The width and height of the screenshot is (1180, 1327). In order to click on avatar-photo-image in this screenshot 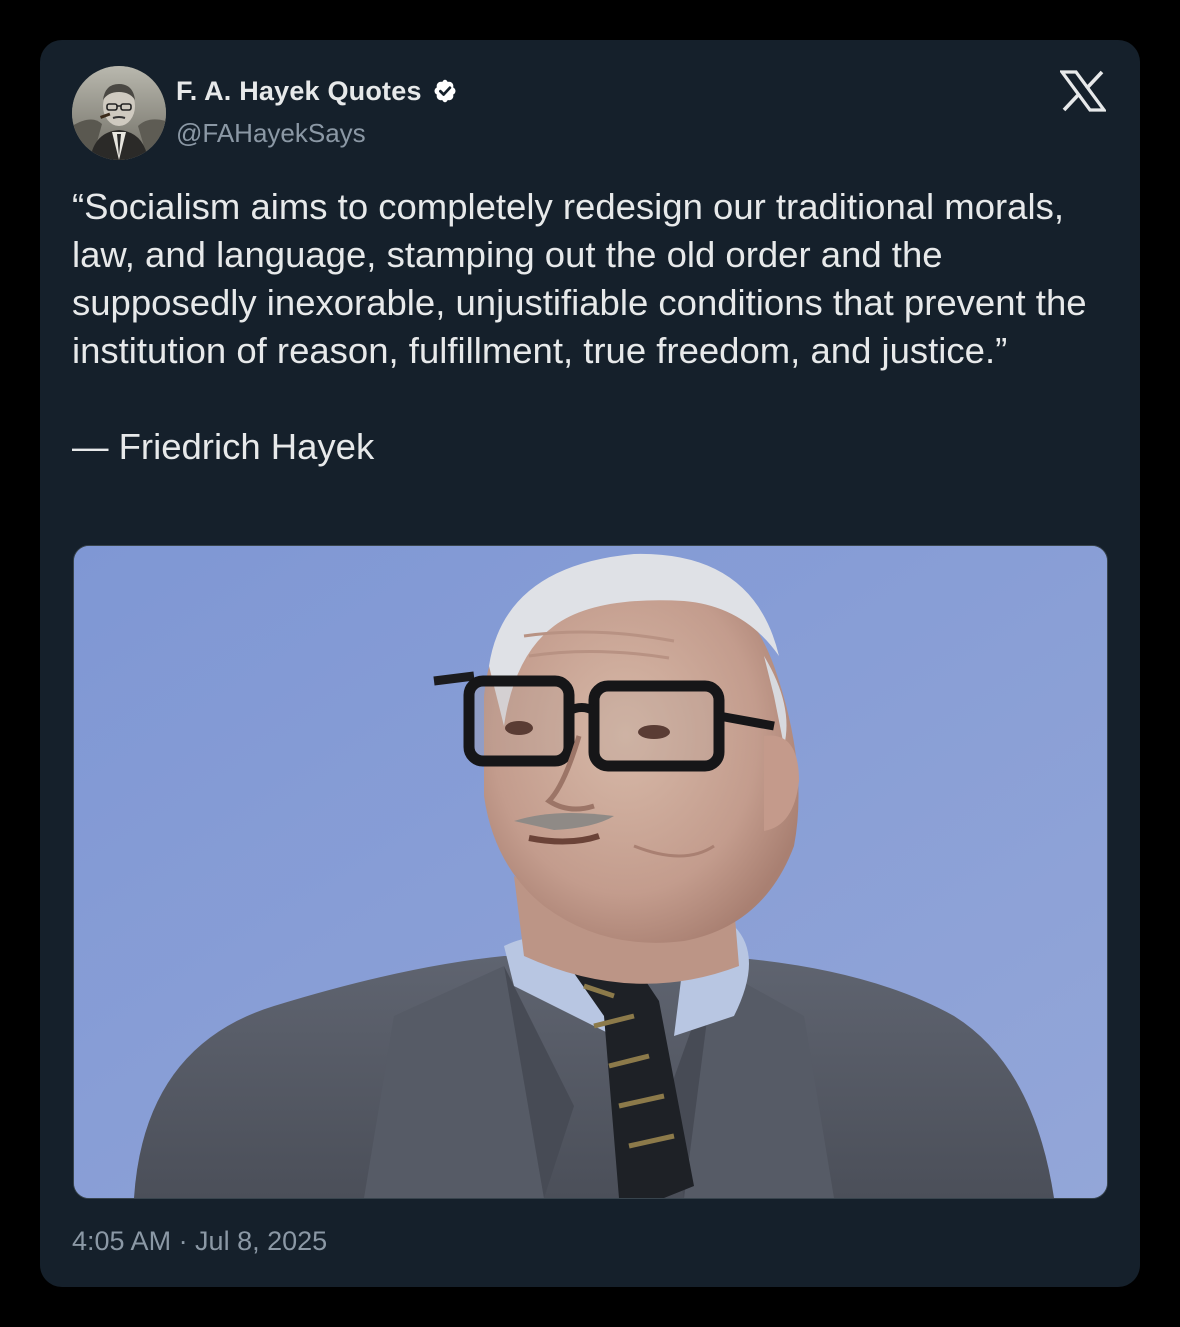, I will do `click(119, 113)`.